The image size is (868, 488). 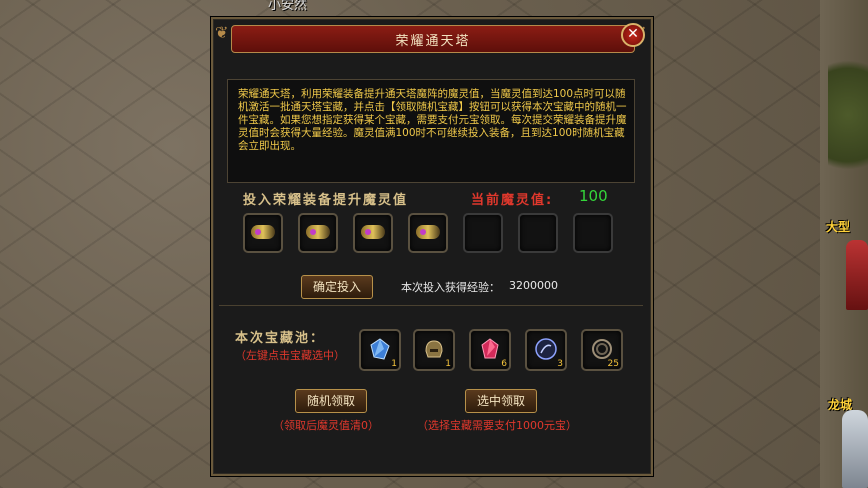 I want to click on blue-crystal-icon, so click(x=380, y=349).